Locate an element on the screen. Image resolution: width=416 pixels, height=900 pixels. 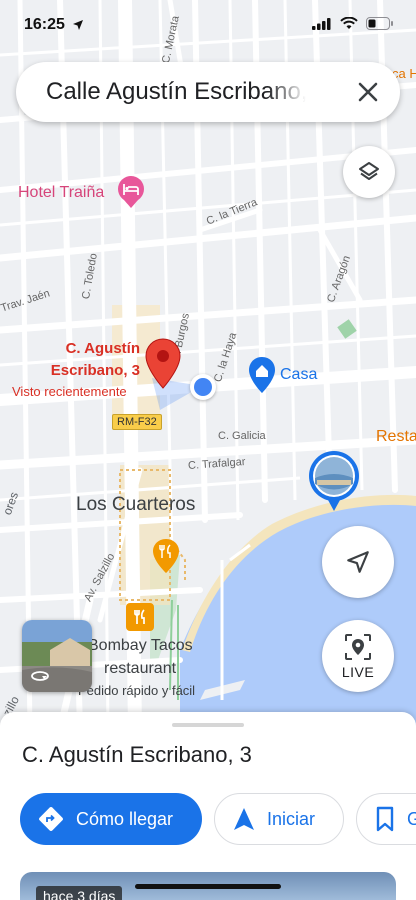
map-layers-button is located at coordinates (369, 172).